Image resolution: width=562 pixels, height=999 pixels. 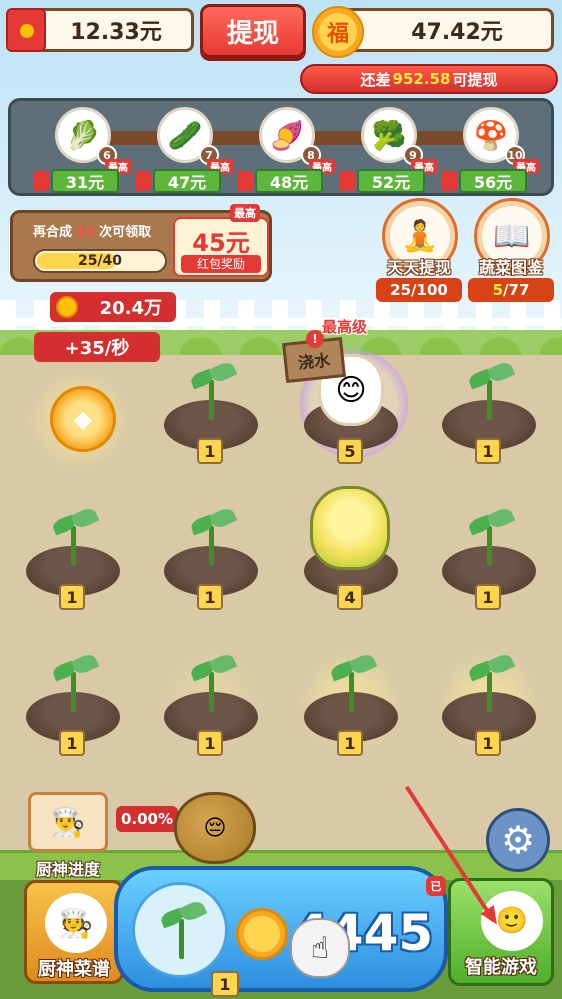 What do you see at coordinates (419, 250) in the screenshot?
I see `daily-withdraw-button: 🧘 天天提现 25/100` at bounding box center [419, 250].